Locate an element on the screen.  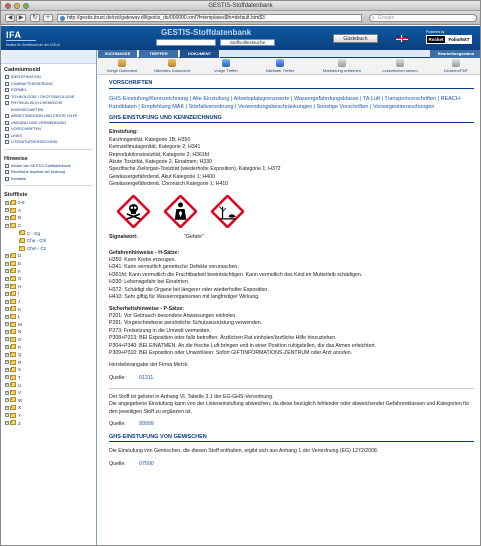
source-row: Quelle: 99999 is located at coordinates (291, 424).